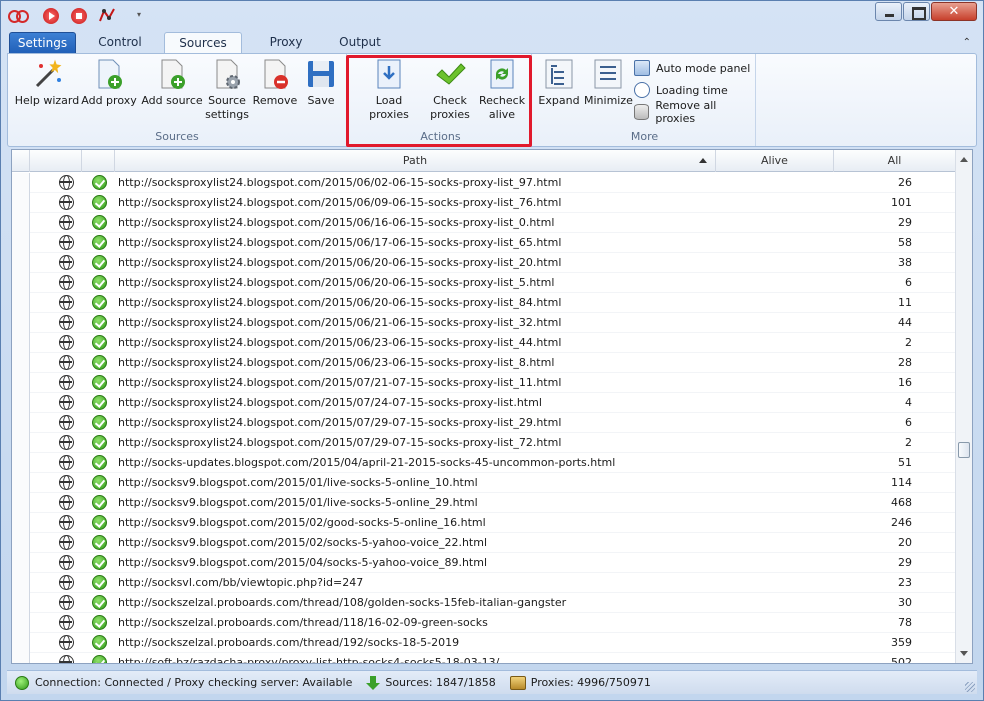  Describe the element at coordinates (964, 159) in the screenshot. I see `scroll-up-icon` at that location.